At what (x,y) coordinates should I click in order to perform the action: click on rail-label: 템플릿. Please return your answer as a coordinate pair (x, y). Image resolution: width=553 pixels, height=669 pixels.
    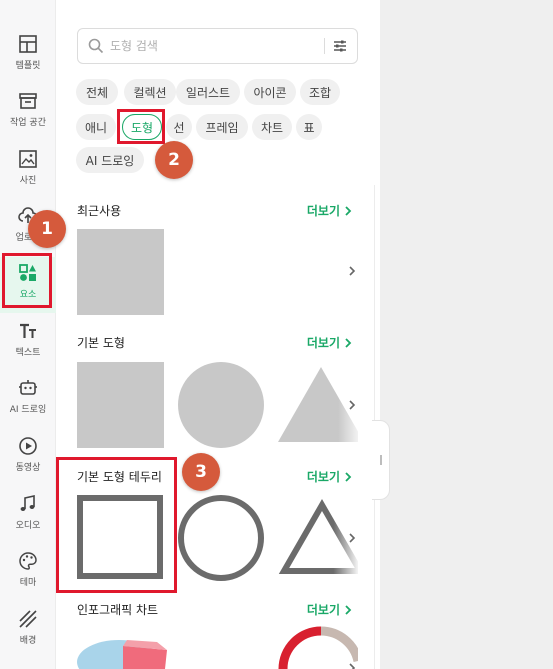
    Looking at the image, I should click on (28, 66).